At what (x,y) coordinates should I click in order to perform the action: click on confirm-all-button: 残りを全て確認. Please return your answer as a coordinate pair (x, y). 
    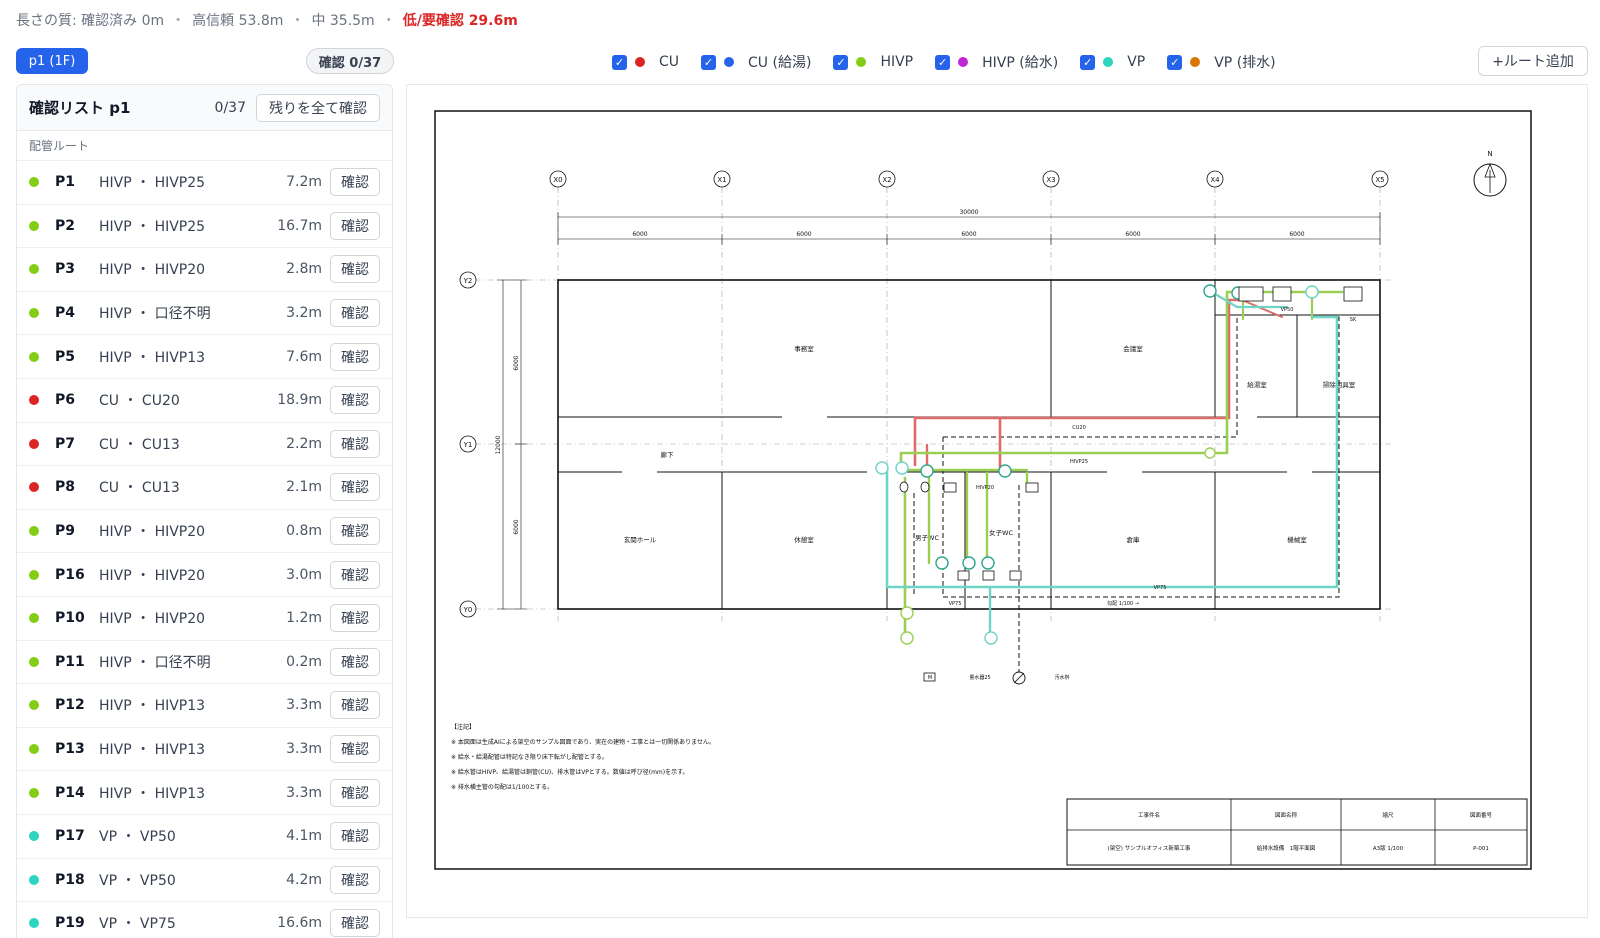
    Looking at the image, I should click on (318, 107).